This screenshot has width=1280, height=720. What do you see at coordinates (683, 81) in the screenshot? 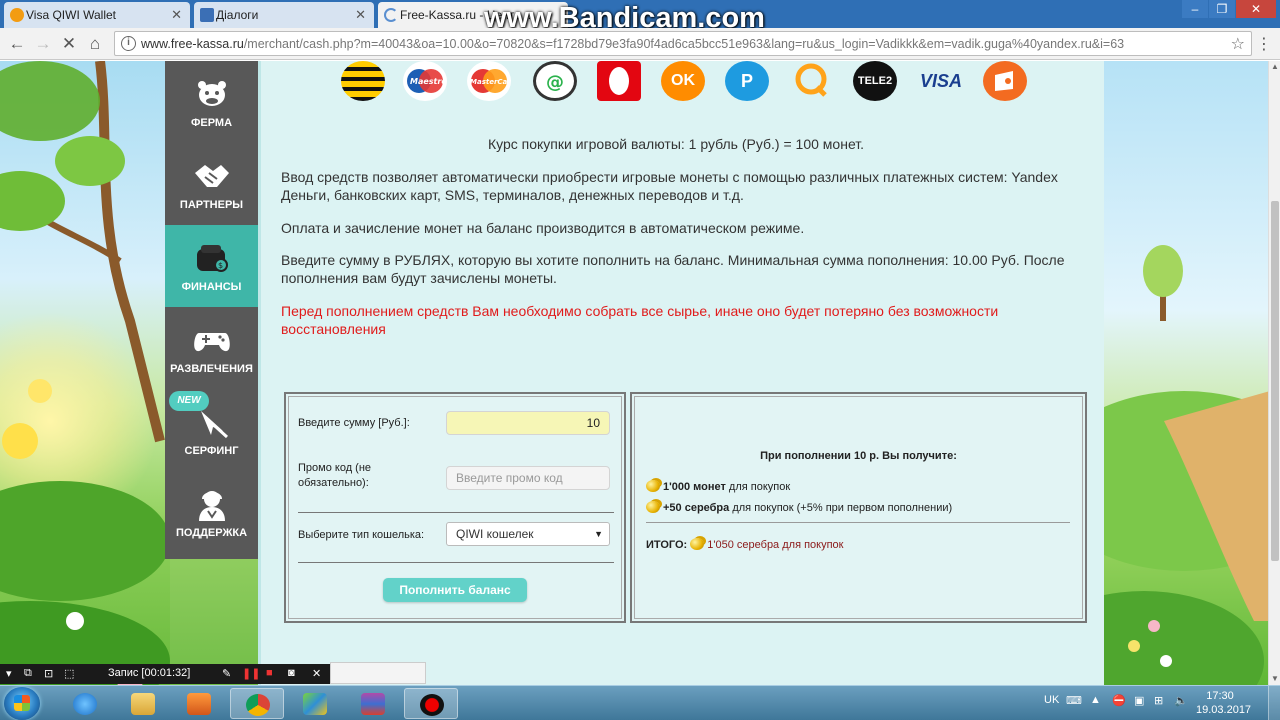
I see `ok-icon: OK` at bounding box center [683, 81].